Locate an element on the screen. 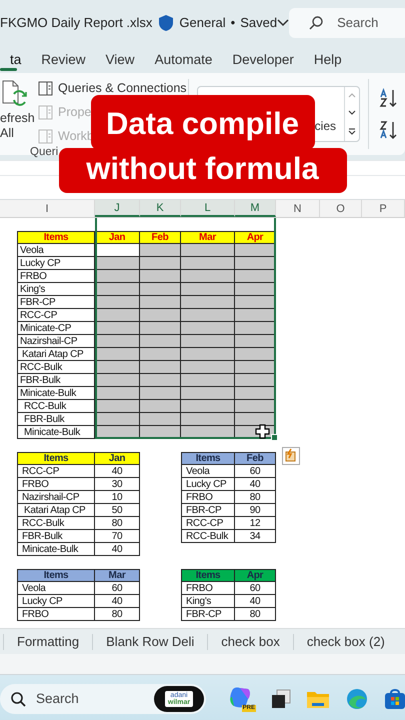  column-header: J is located at coordinates (117, 208).